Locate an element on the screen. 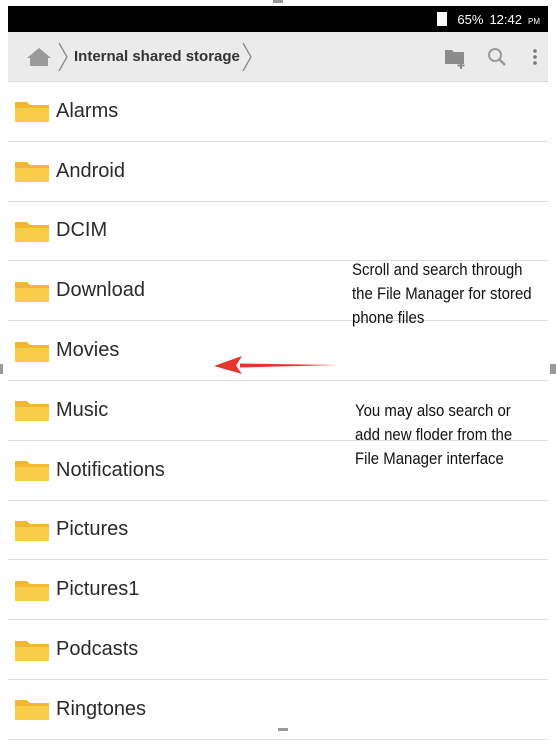 The height and width of the screenshot is (740, 556). clock-time: 12:42 is located at coordinates (505, 19).